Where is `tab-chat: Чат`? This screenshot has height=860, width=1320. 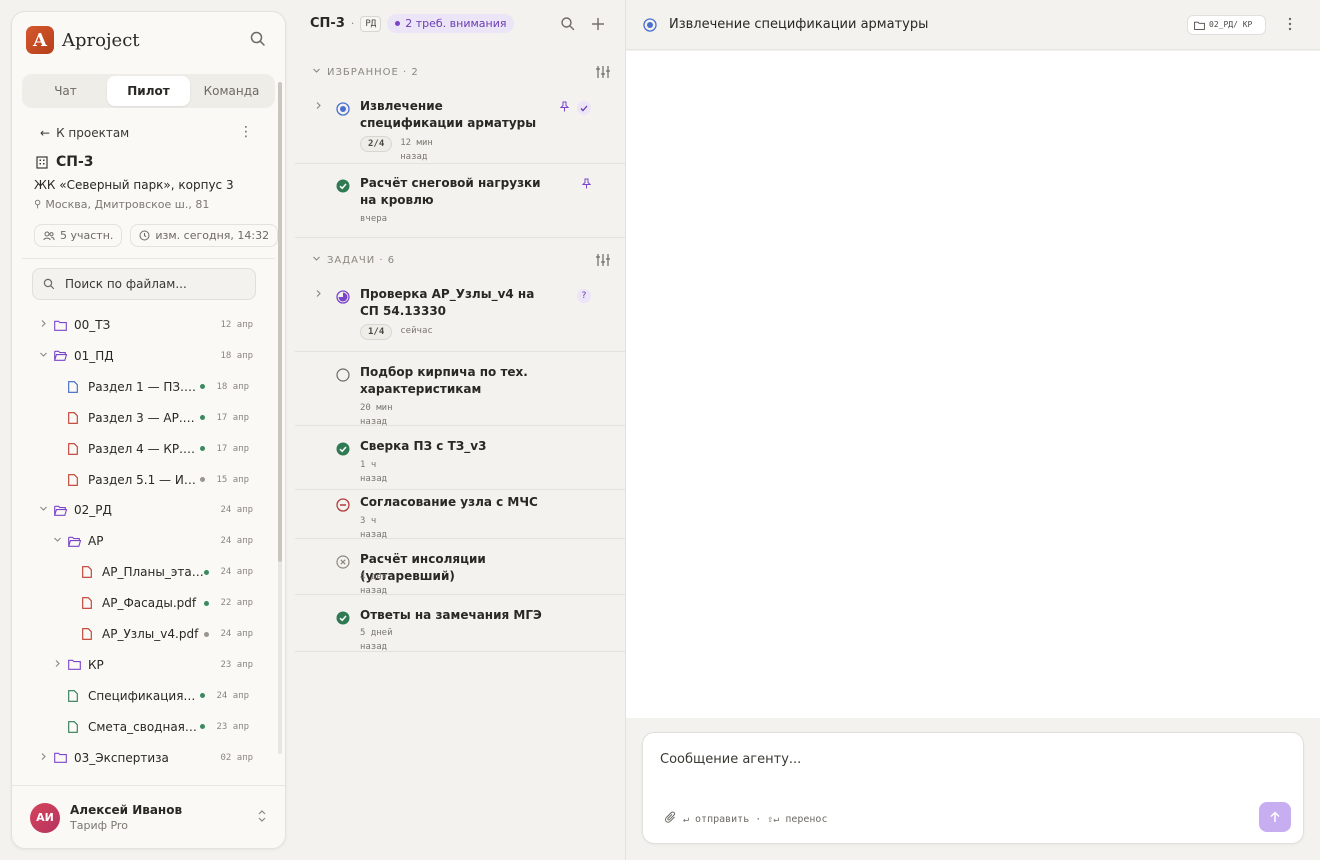 tab-chat: Чат is located at coordinates (65, 91).